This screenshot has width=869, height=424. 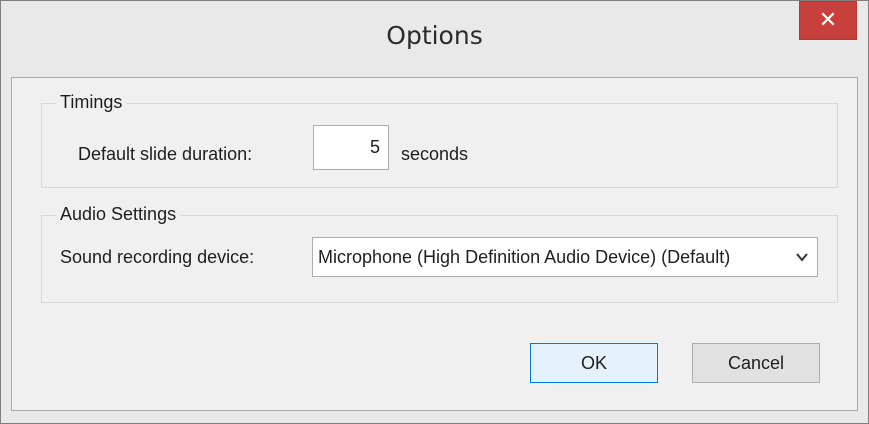 I want to click on ok-button: OK, so click(x=594, y=363).